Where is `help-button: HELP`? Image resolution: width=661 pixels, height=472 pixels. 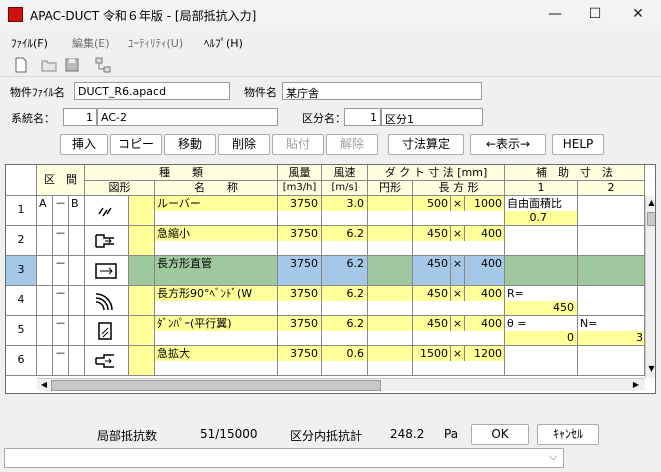
help-button: HELP is located at coordinates (578, 144).